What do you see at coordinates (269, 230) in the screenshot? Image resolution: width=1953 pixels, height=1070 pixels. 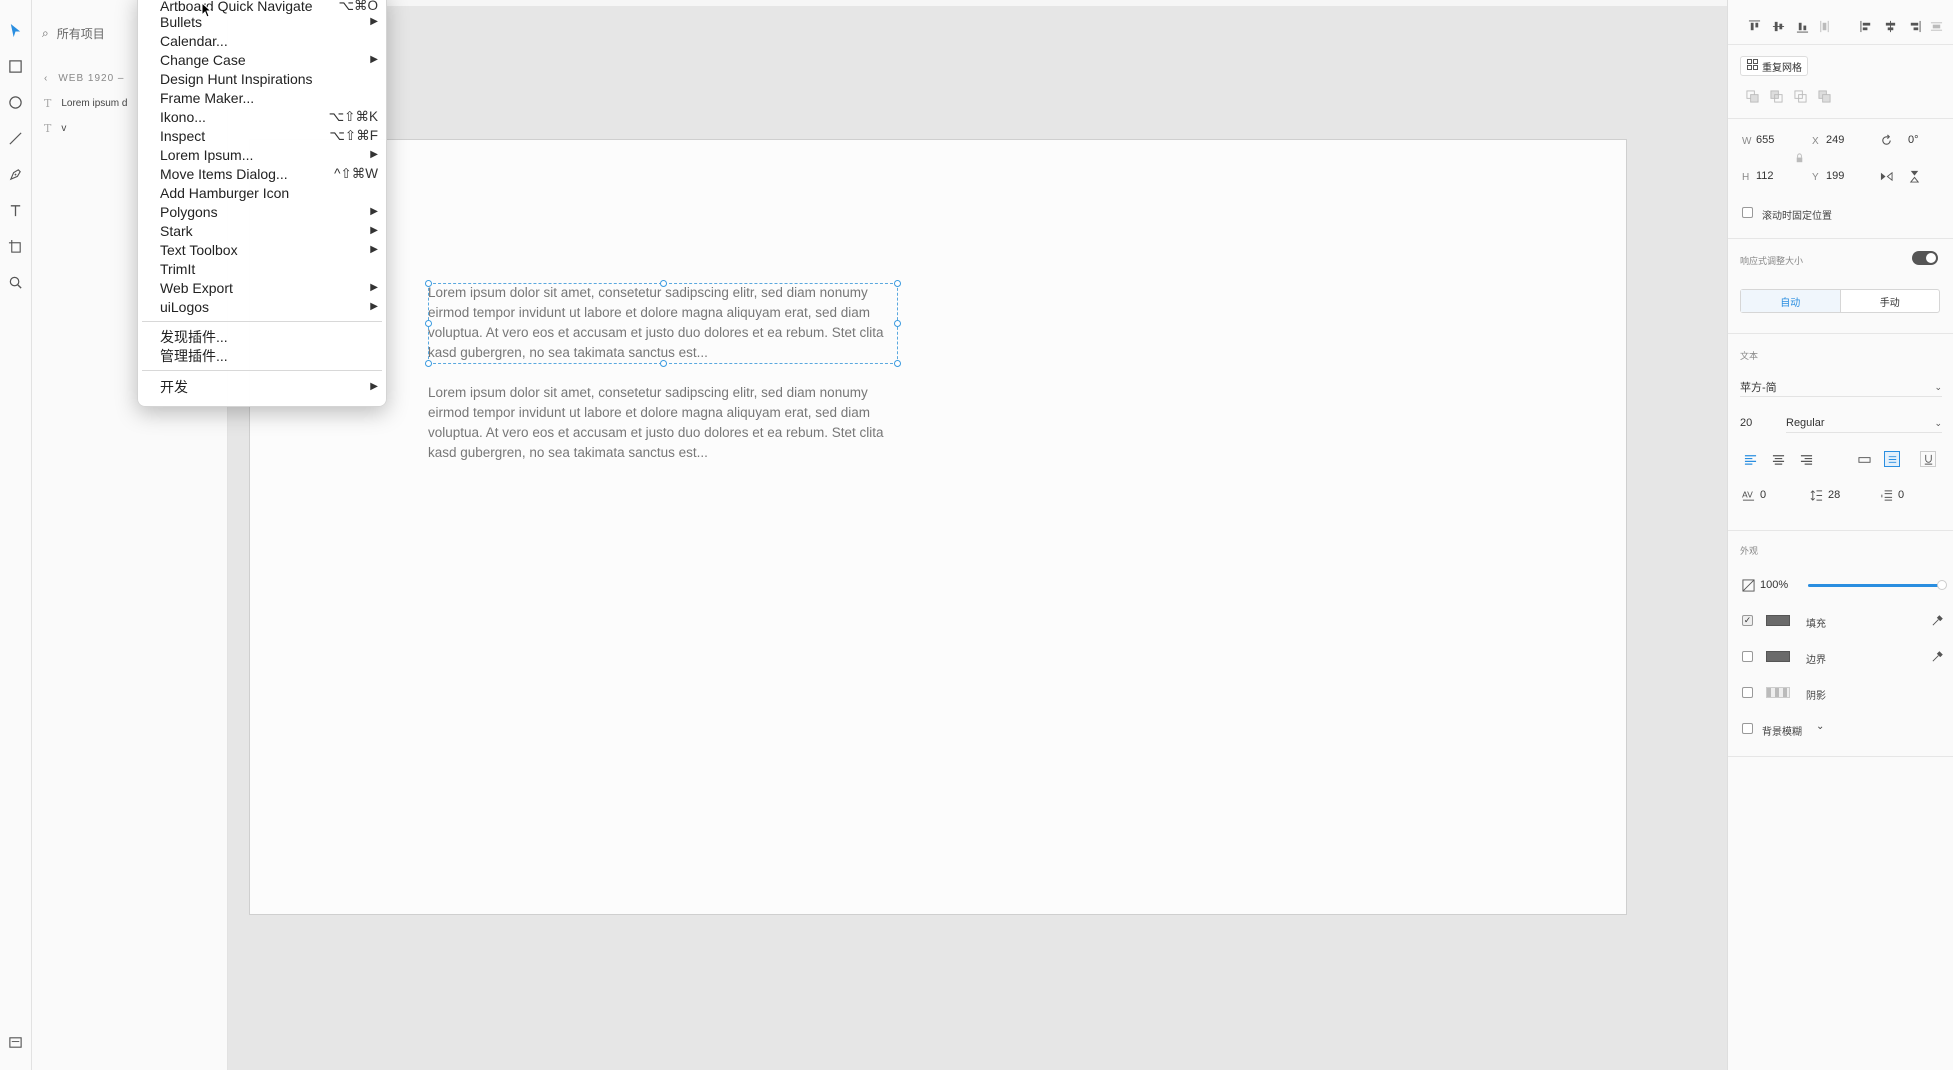 I see `menu-item: Stark ▶` at bounding box center [269, 230].